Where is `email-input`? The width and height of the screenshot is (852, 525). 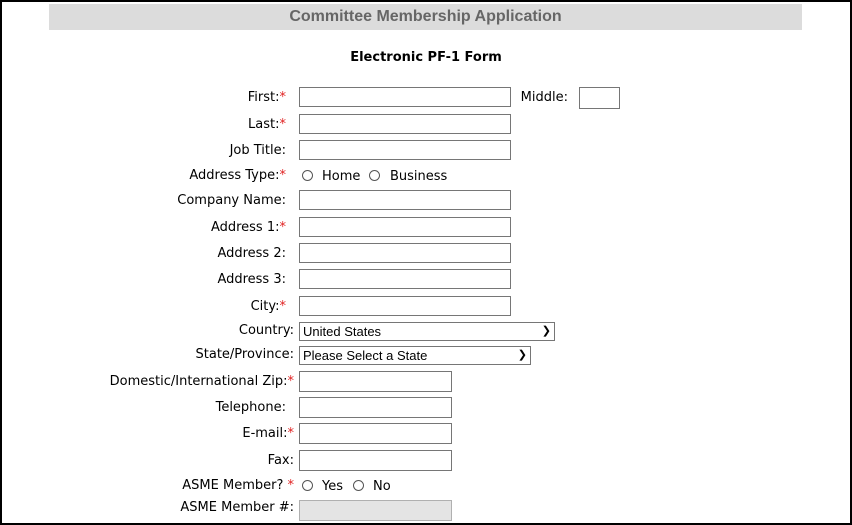 email-input is located at coordinates (375, 433).